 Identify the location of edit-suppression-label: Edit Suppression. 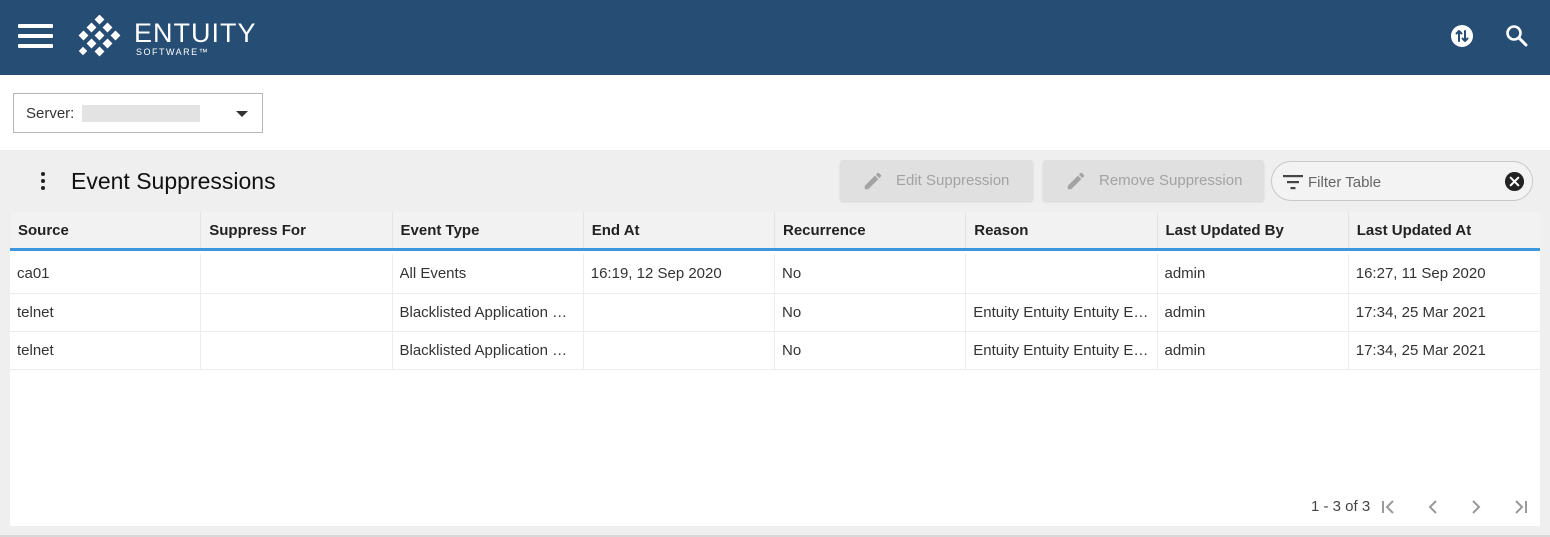
(953, 180).